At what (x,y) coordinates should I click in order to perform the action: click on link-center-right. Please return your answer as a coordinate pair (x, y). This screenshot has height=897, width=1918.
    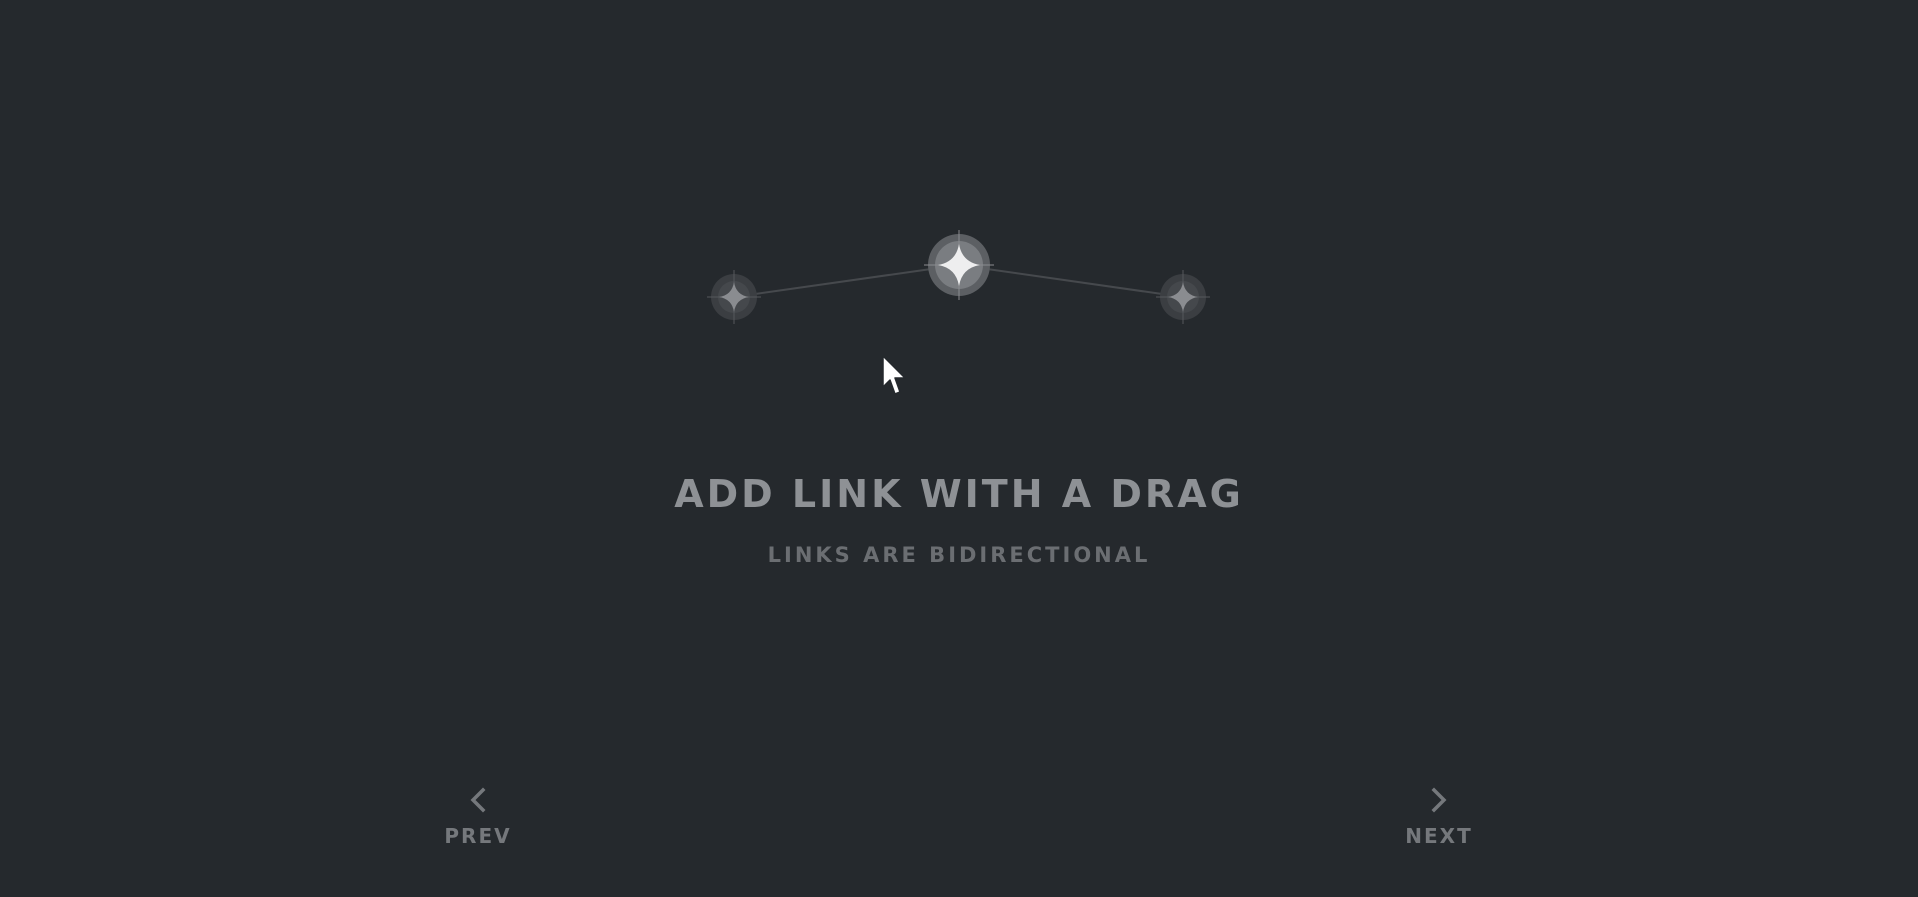
    Looking at the image, I should click on (1071, 281).